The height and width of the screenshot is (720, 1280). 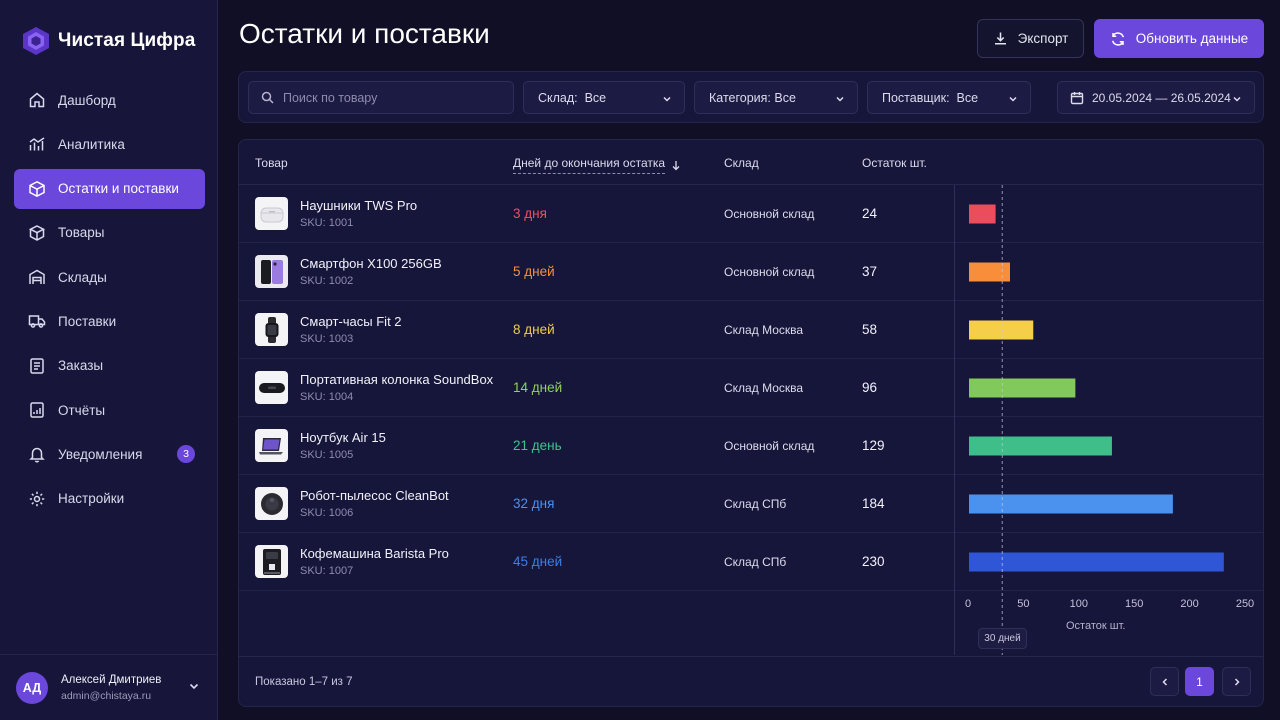 I want to click on nav-item-notifications: Уведомления 3, so click(x=109, y=454).